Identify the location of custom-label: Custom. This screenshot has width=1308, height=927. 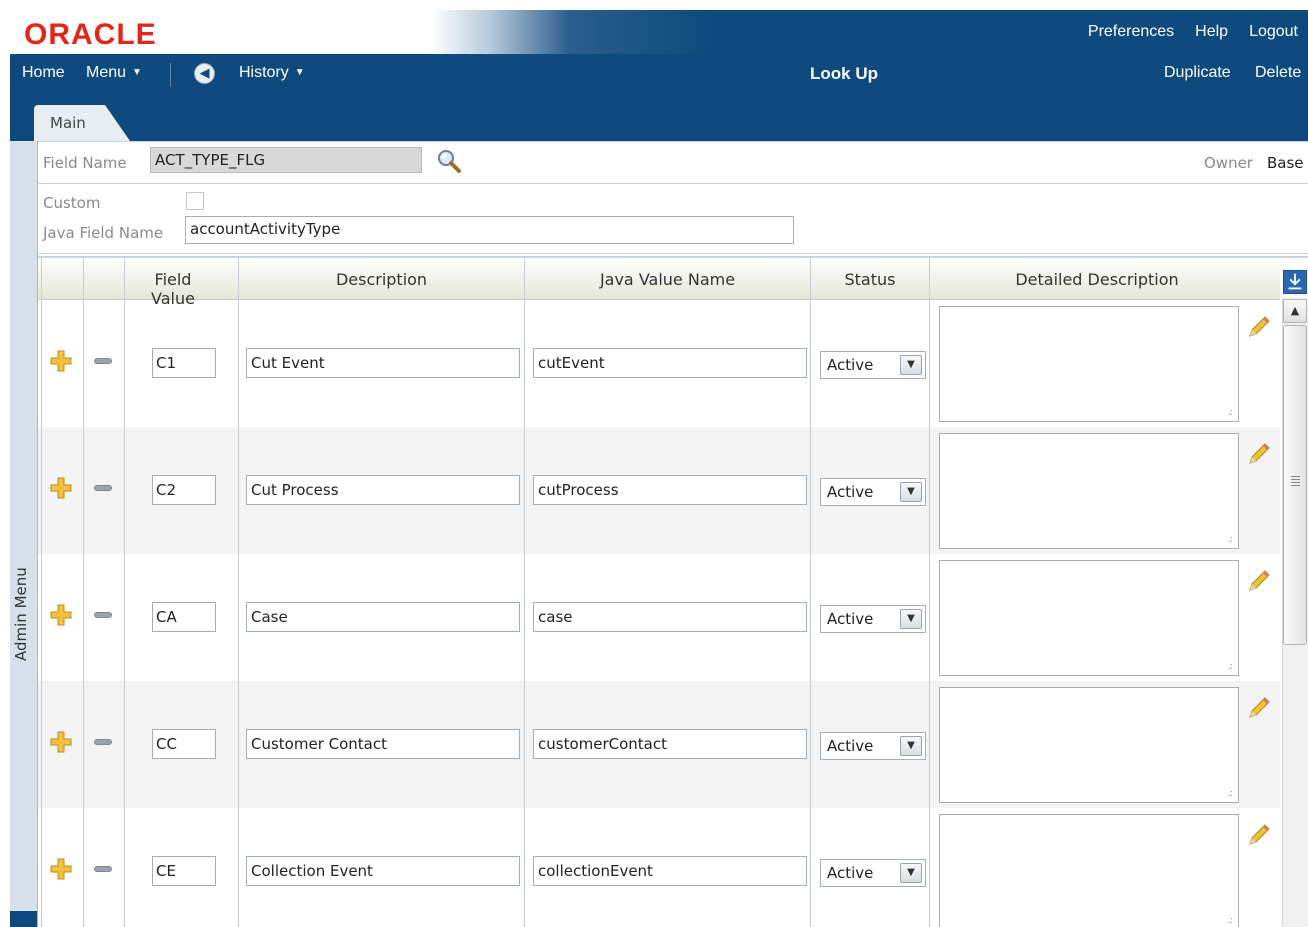
(72, 203).